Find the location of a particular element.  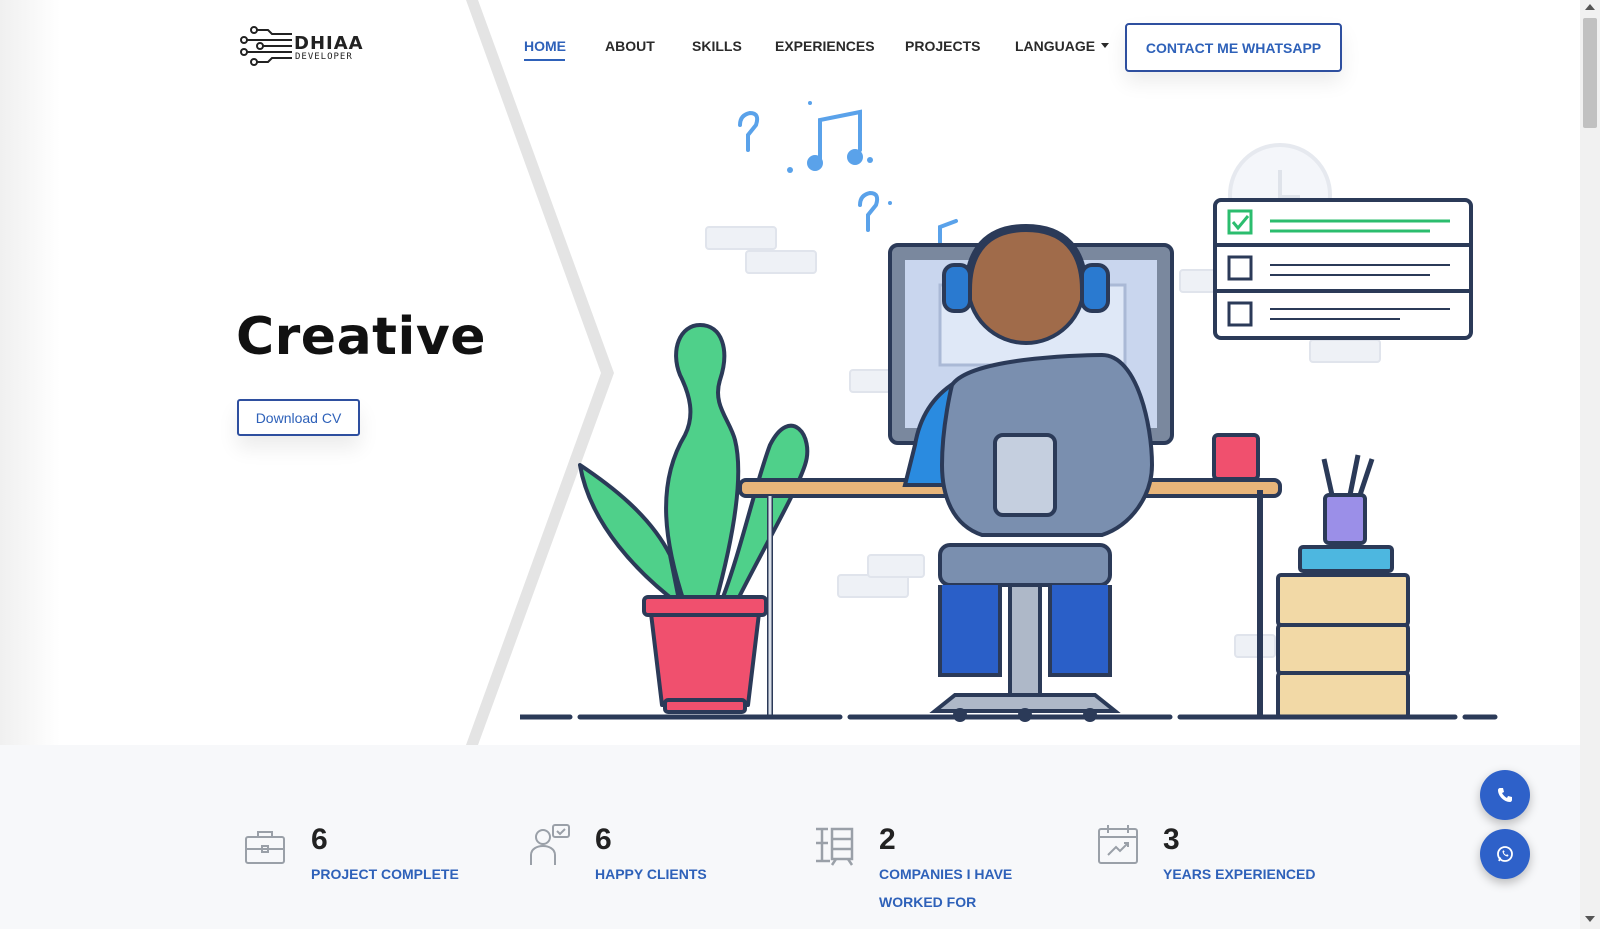

company-icon is located at coordinates (835, 846).